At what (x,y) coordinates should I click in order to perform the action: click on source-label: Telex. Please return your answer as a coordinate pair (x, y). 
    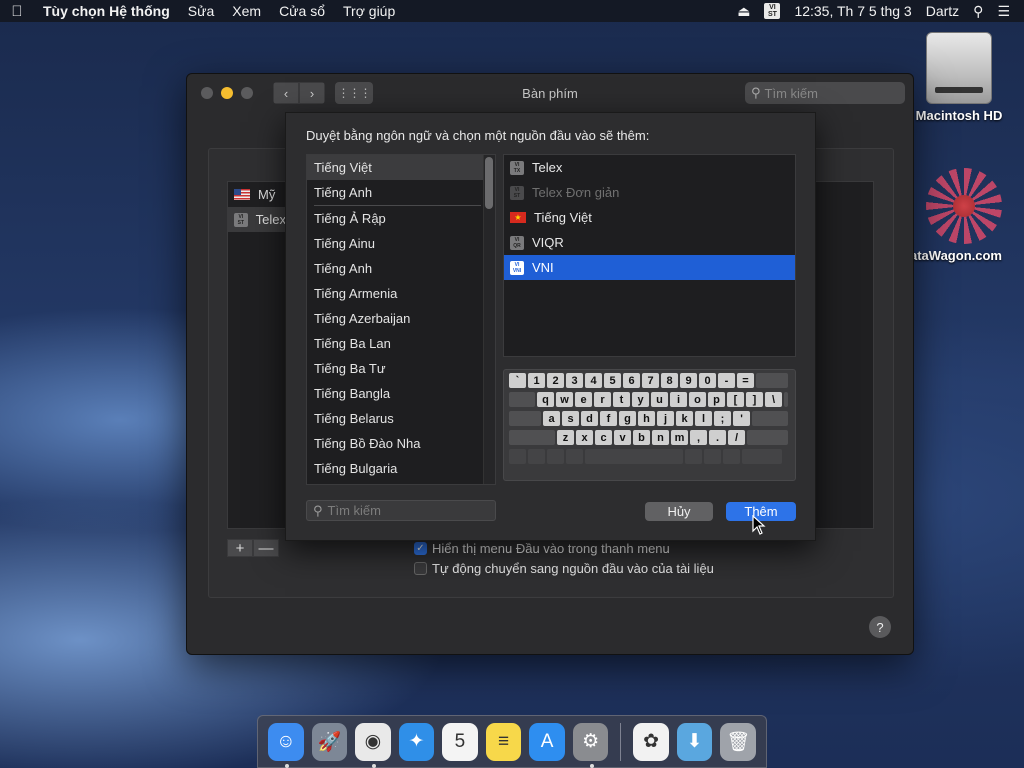
    Looking at the image, I should click on (270, 219).